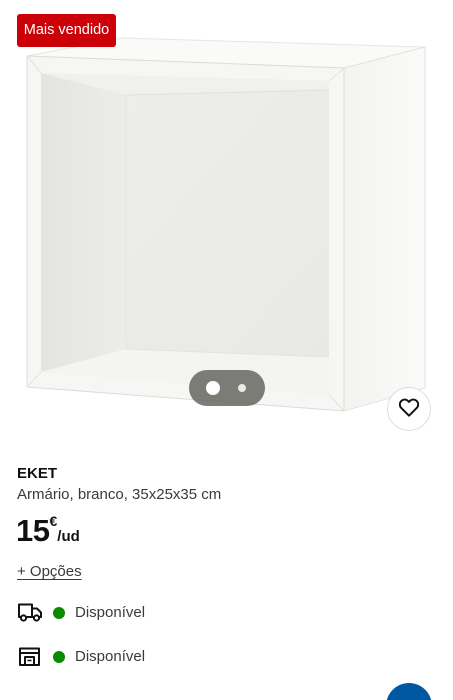 The width and height of the screenshot is (453, 700). What do you see at coordinates (37, 473) in the screenshot?
I see `product-name: EKET` at bounding box center [37, 473].